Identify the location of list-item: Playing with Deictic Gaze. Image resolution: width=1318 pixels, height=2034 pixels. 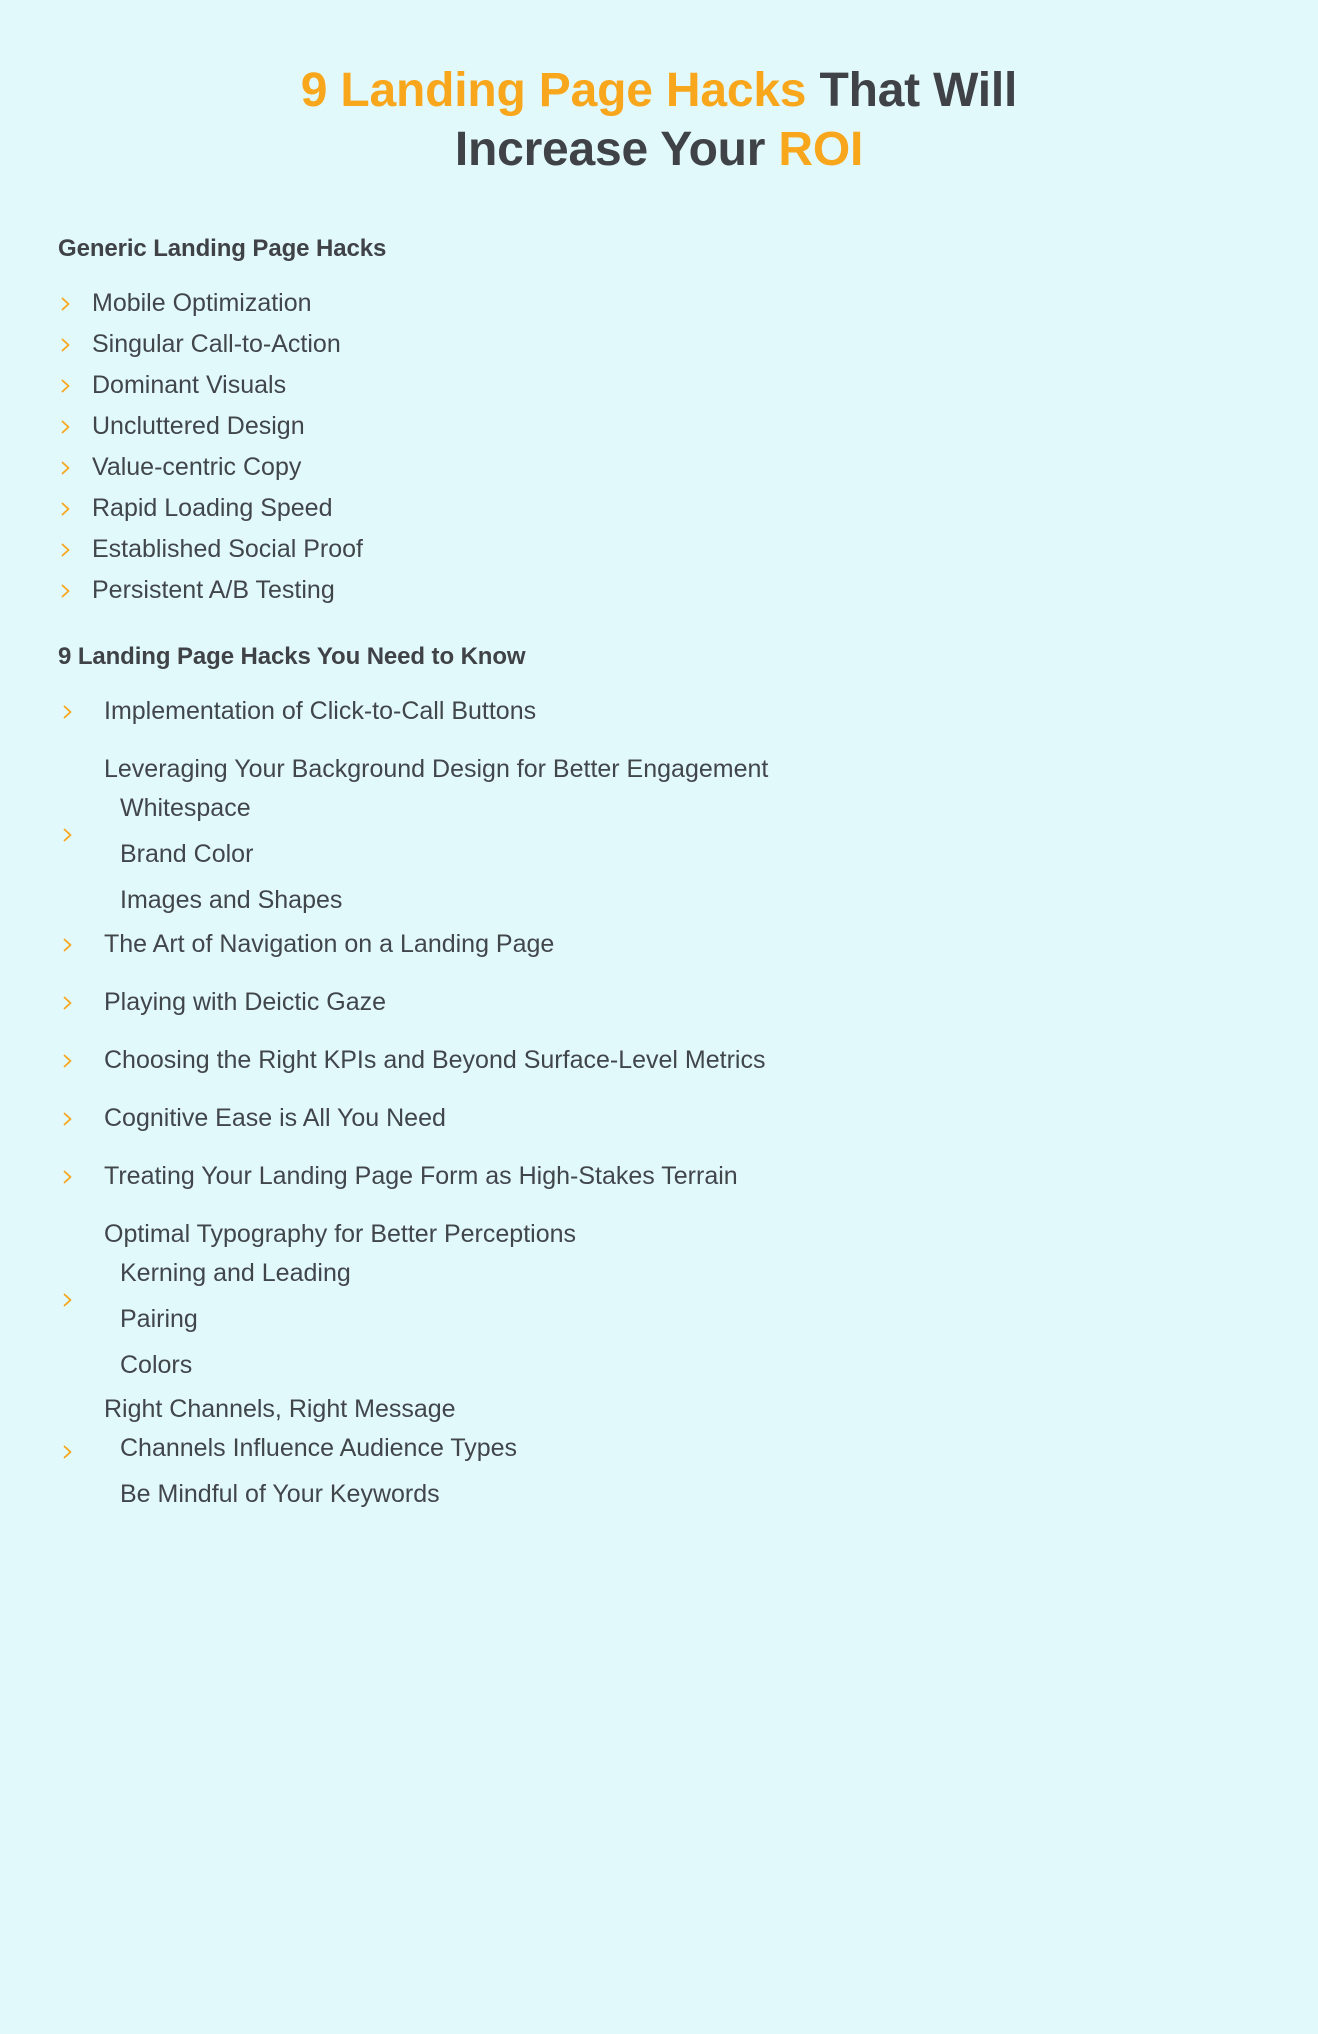
(659, 1002).